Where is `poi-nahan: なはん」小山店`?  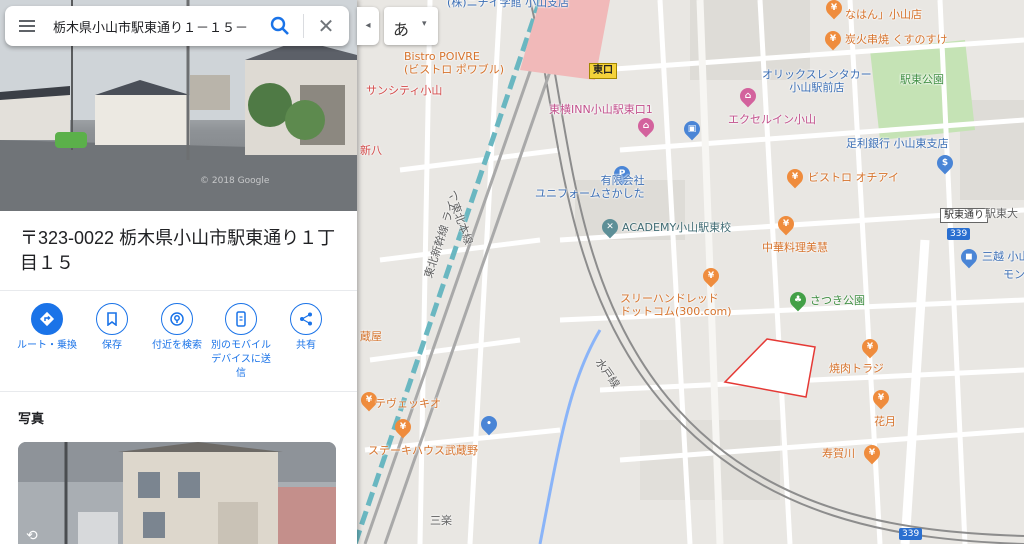
poi-nahan: なはん」小山店 is located at coordinates (883, 14).